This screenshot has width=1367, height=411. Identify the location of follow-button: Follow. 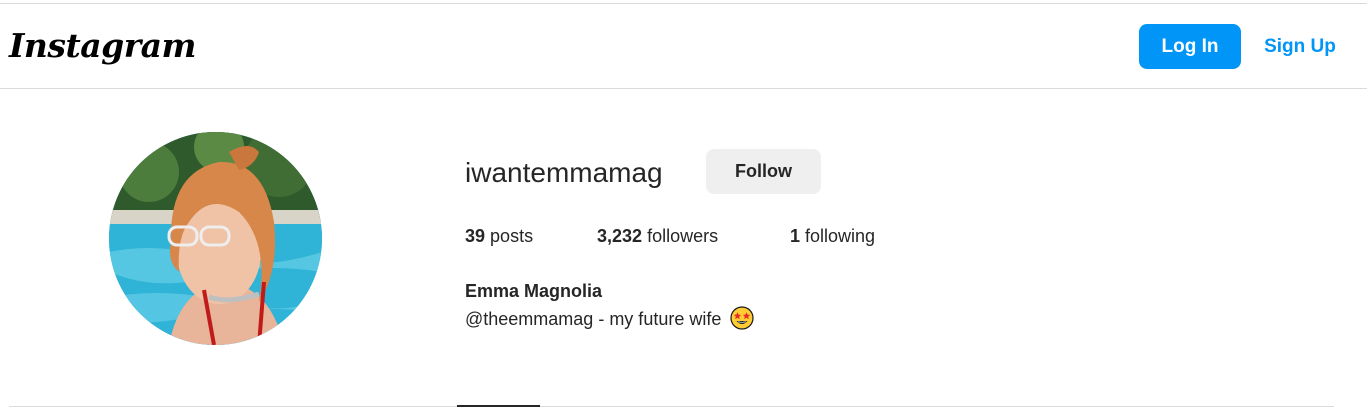
(763, 171).